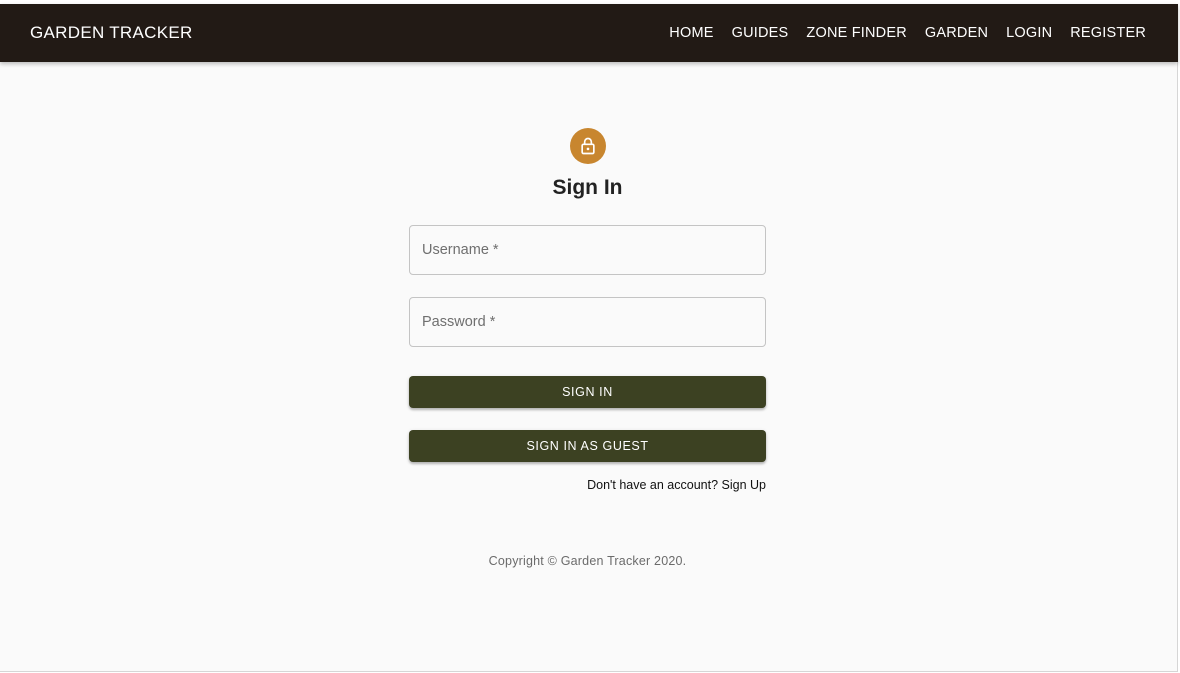  I want to click on nav-register: REGISTER, so click(1108, 33).